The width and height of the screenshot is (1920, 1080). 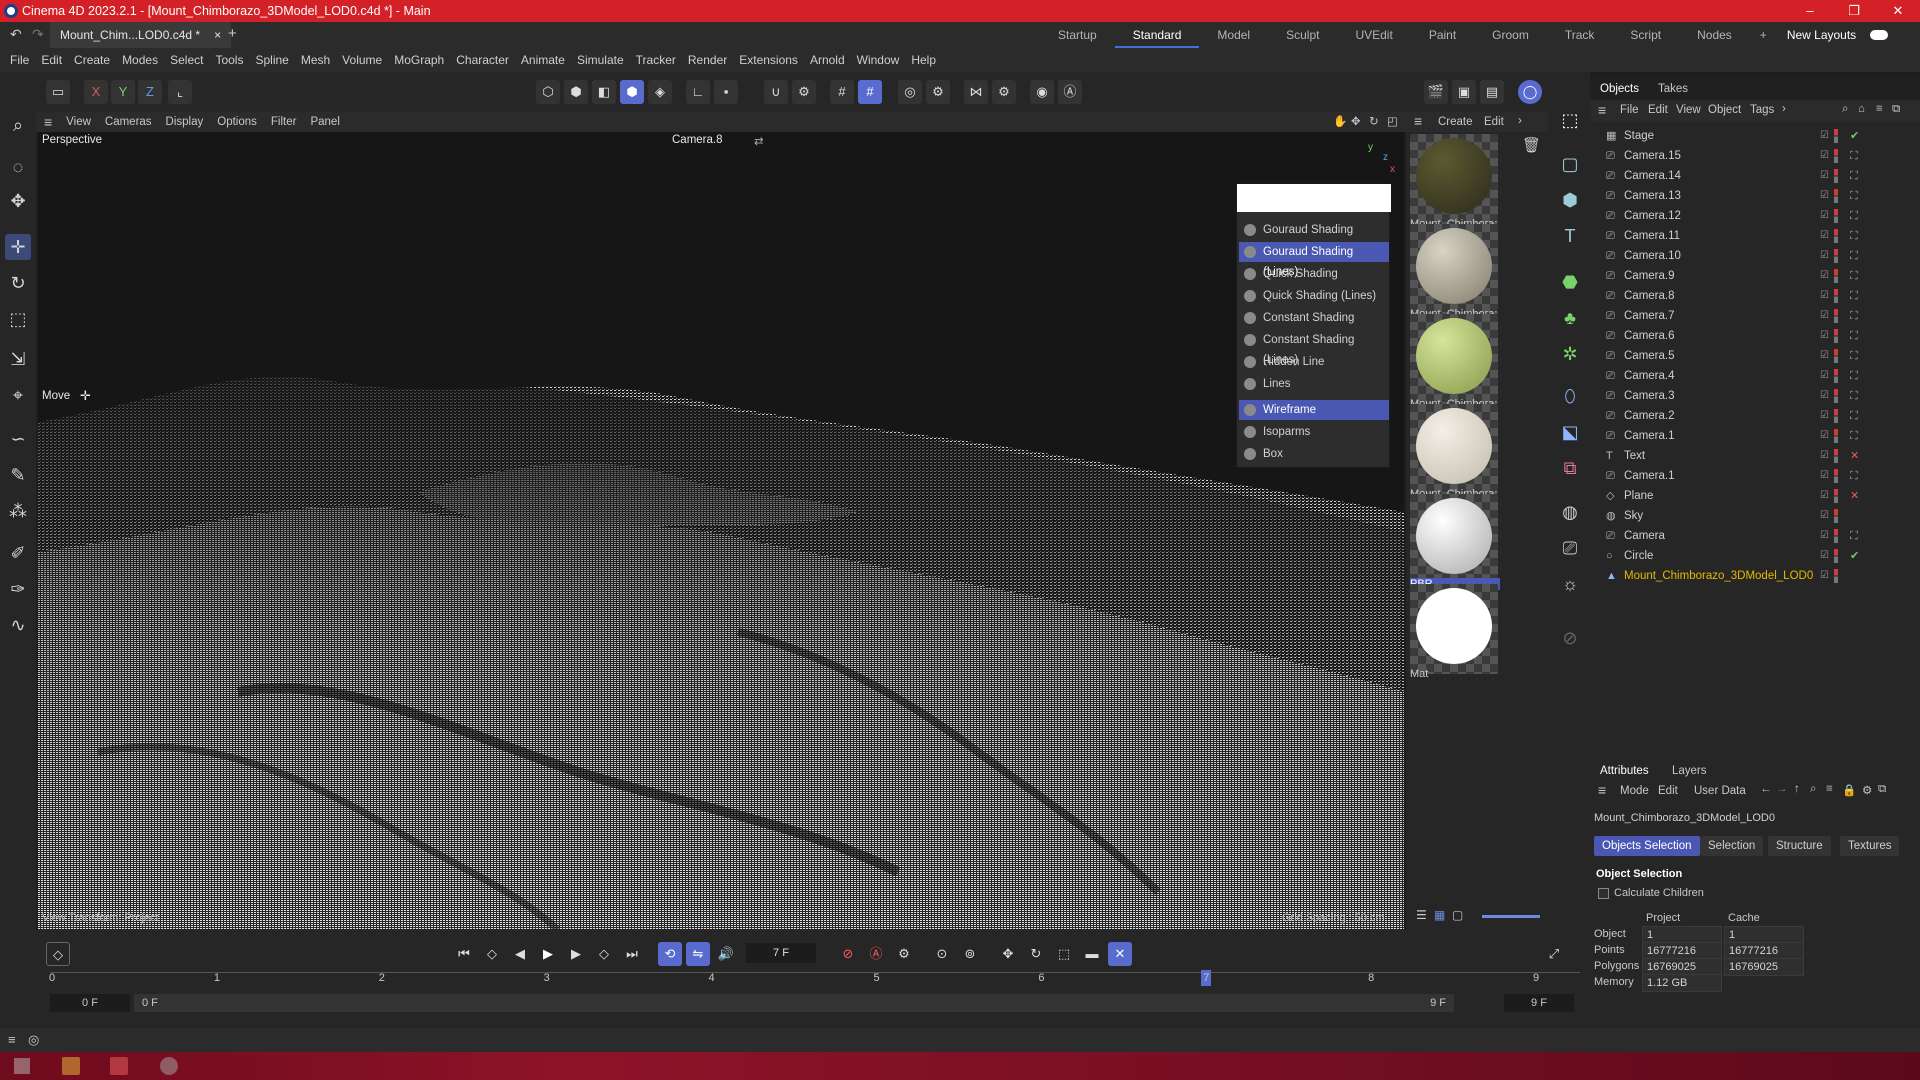 What do you see at coordinates (315, 60) in the screenshot?
I see `menu-mesh: Mesh` at bounding box center [315, 60].